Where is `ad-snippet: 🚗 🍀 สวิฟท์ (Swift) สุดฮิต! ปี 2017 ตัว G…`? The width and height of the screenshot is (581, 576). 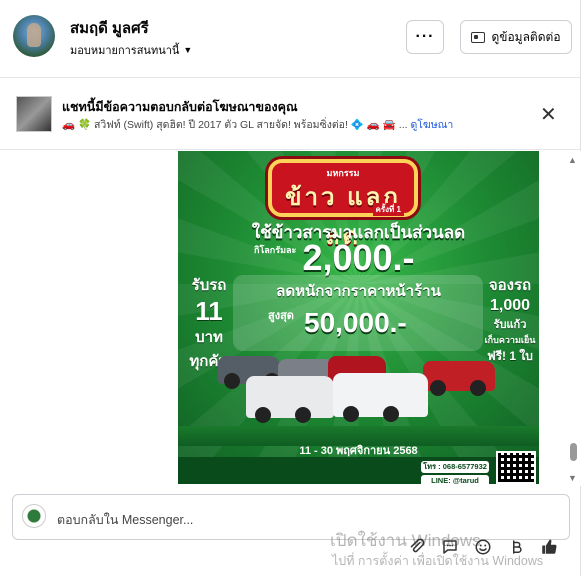
ad-snippet: 🚗 🍀 สวิฟท์ (Swift) สุดฮิต! ปี 2017 ตัว G… is located at coordinates (235, 125).